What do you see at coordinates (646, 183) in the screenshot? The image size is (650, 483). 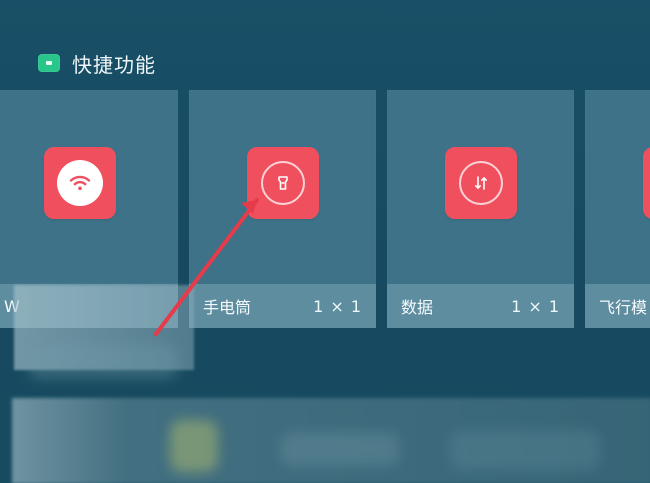 I see `airplane-mode-icon` at bounding box center [646, 183].